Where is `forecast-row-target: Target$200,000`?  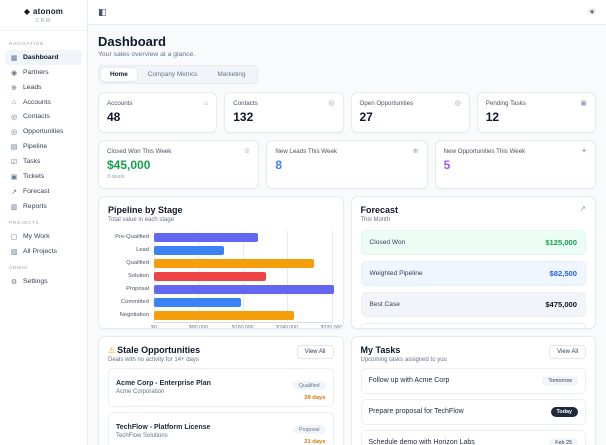 forecast-row-target: Target$200,000 is located at coordinates (473, 325).